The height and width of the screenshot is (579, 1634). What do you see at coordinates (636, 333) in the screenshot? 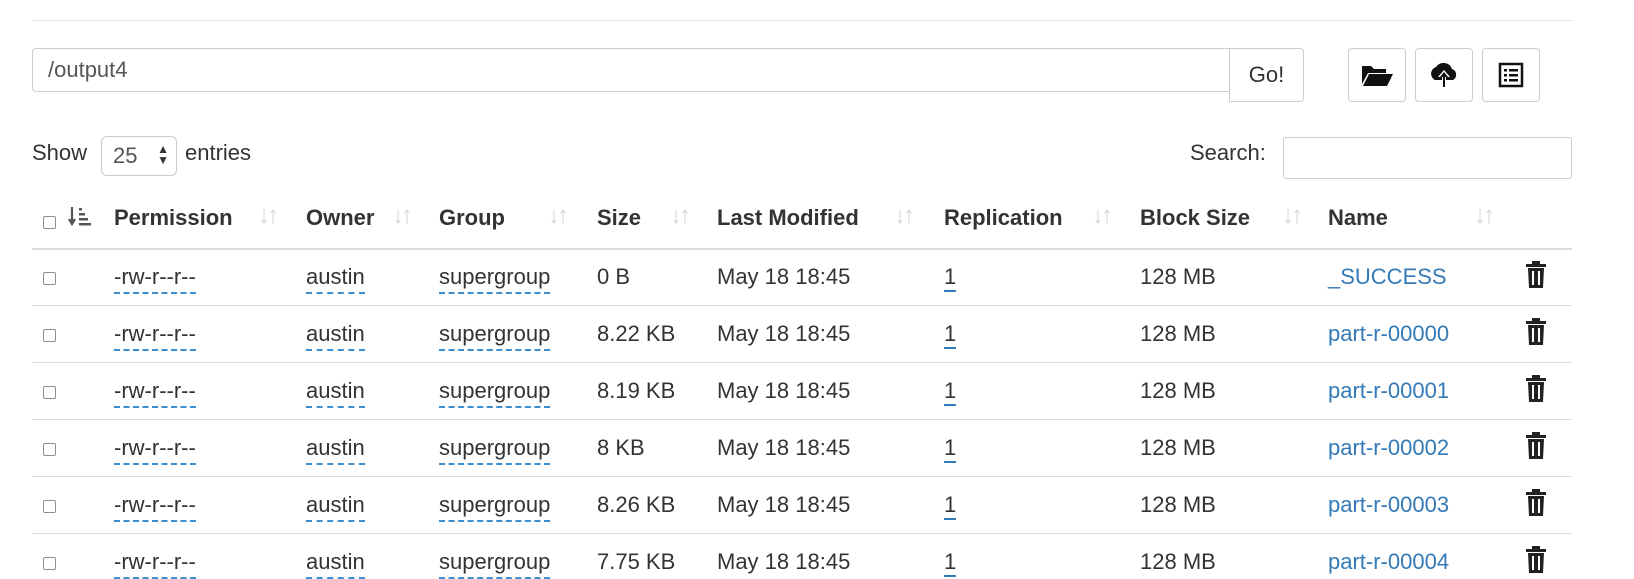
I see `size-cell: 8.22 KB` at bounding box center [636, 333].